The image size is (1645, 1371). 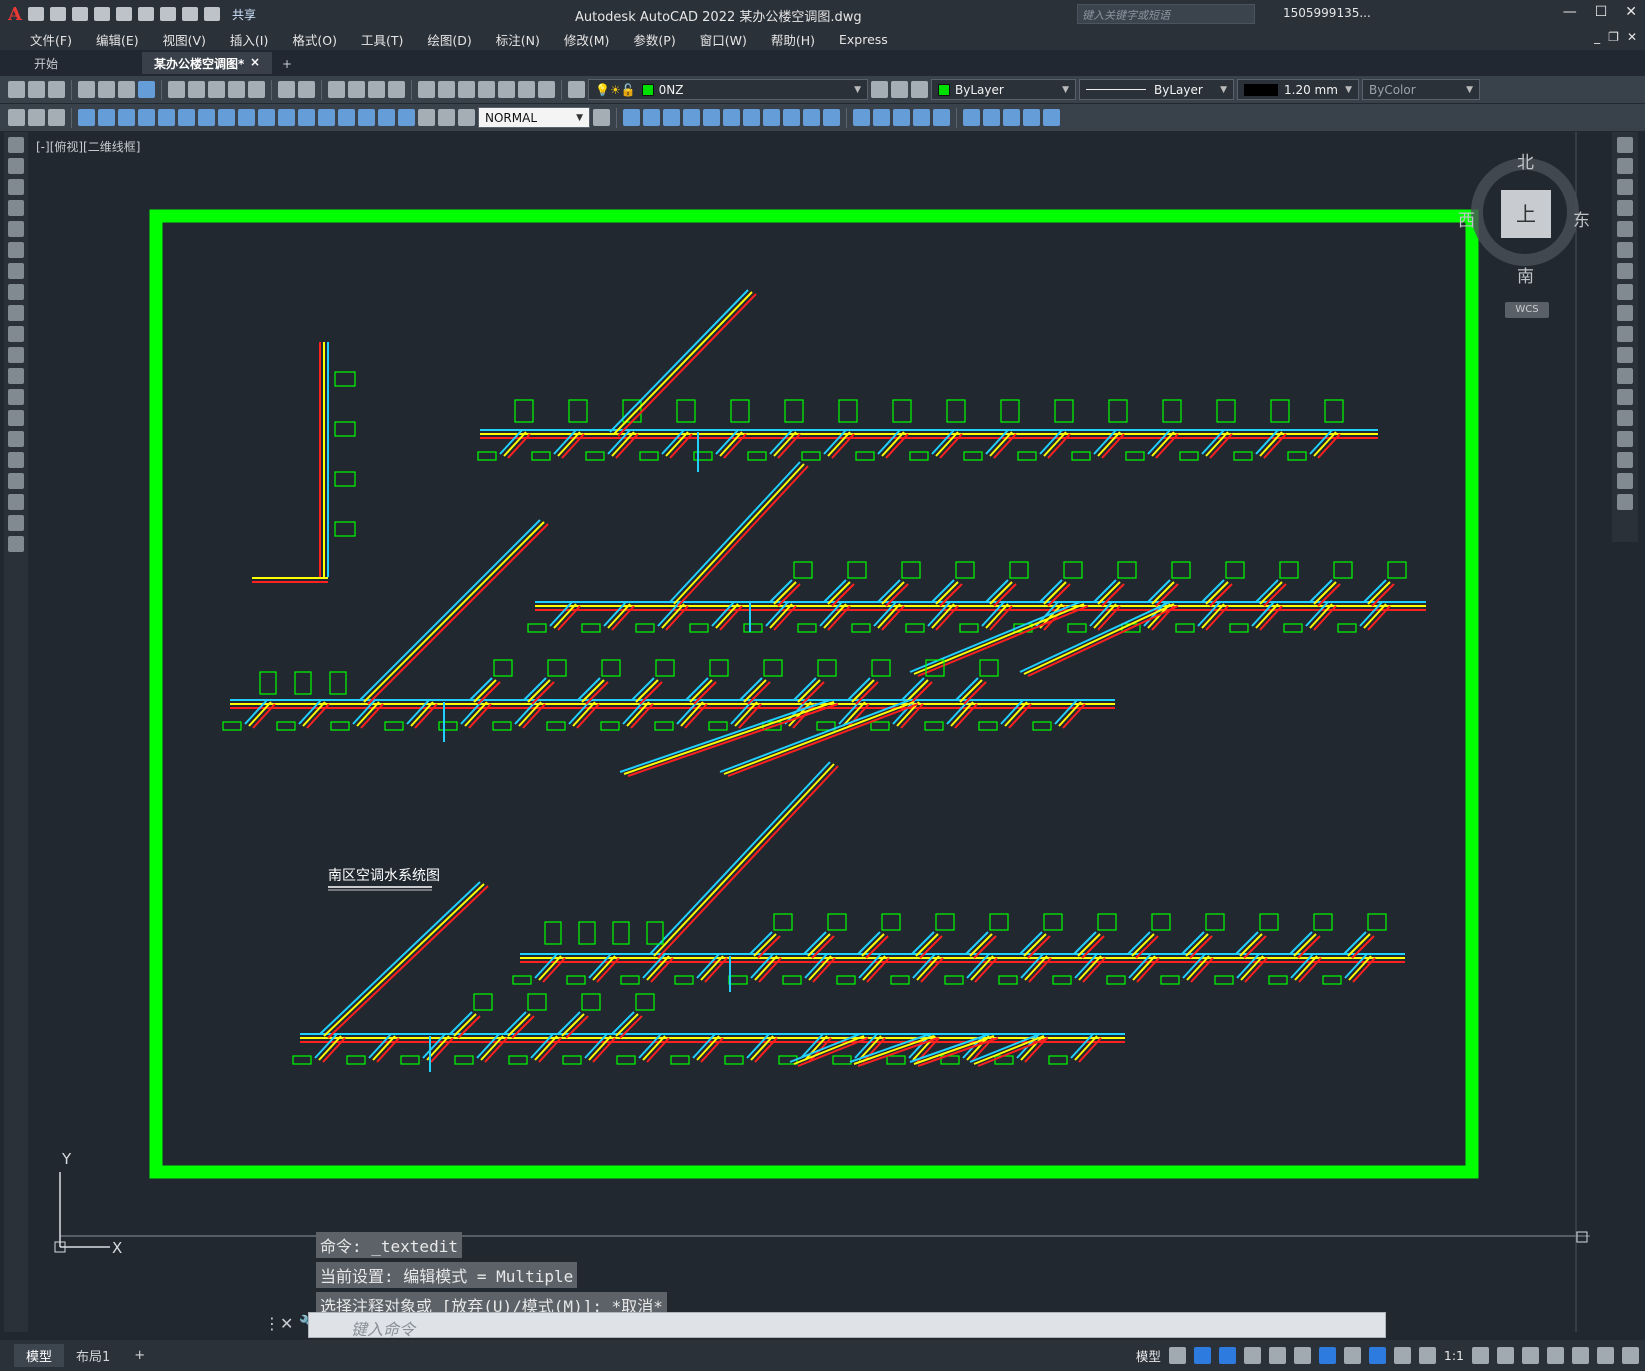 What do you see at coordinates (16, 89) in the screenshot?
I see `qnew-icon` at bounding box center [16, 89].